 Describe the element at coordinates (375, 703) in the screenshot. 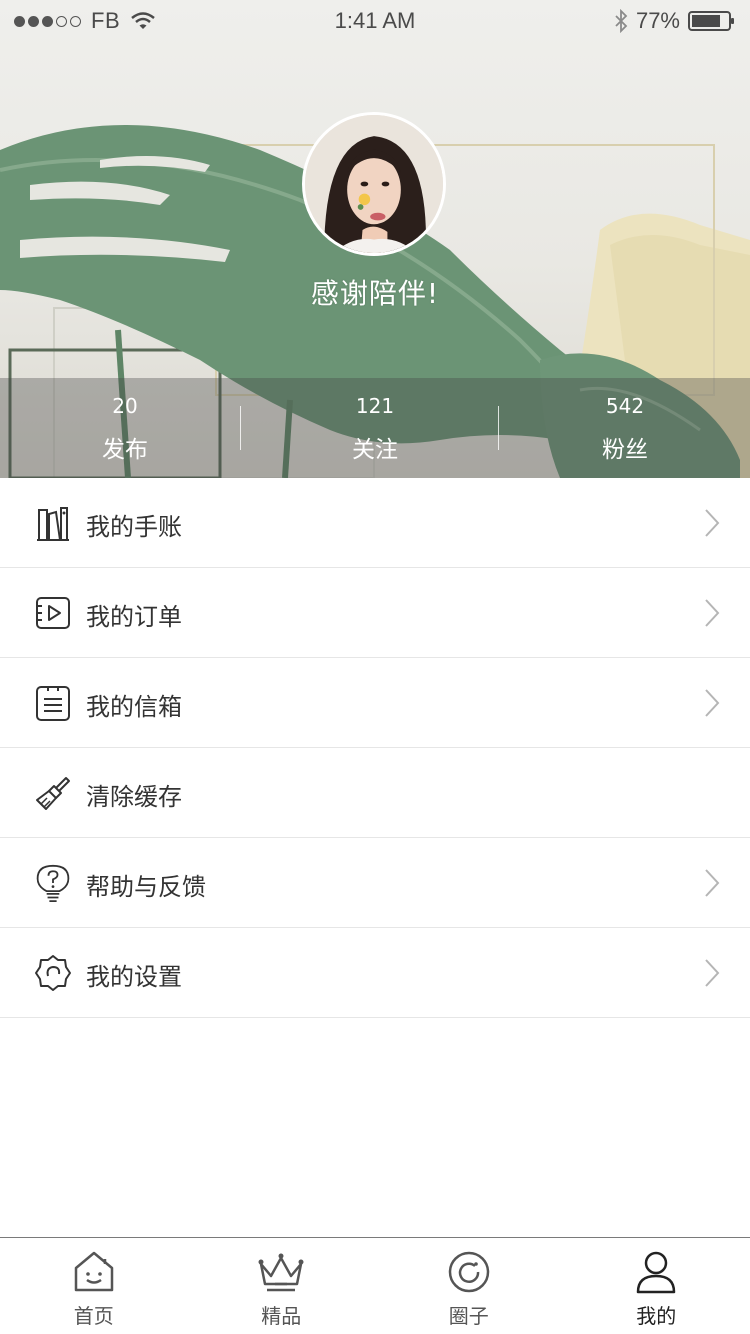

I see `menu-item-my-mailbox: 我的信箱` at that location.